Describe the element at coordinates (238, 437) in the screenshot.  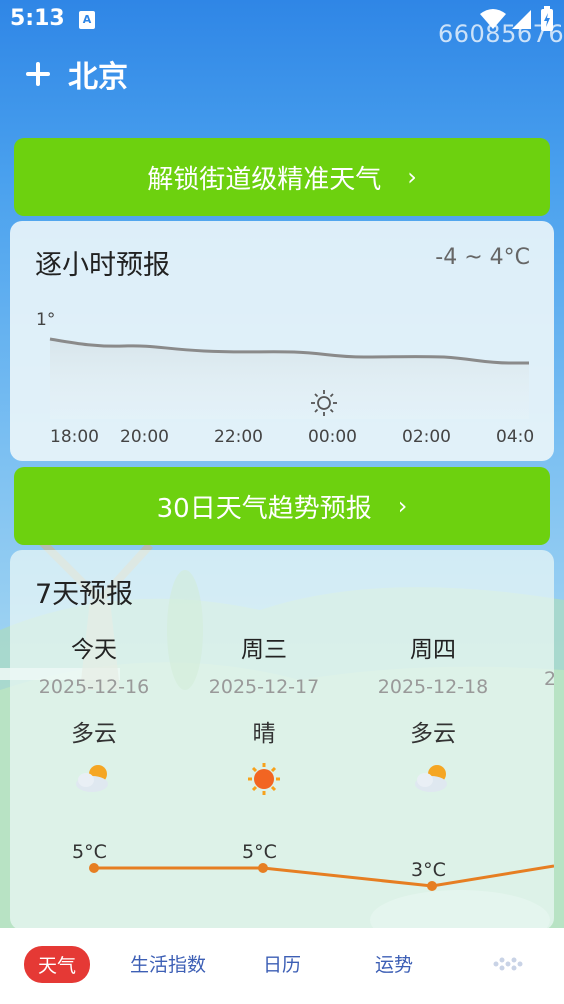
I see `hour-label: 22:00` at that location.